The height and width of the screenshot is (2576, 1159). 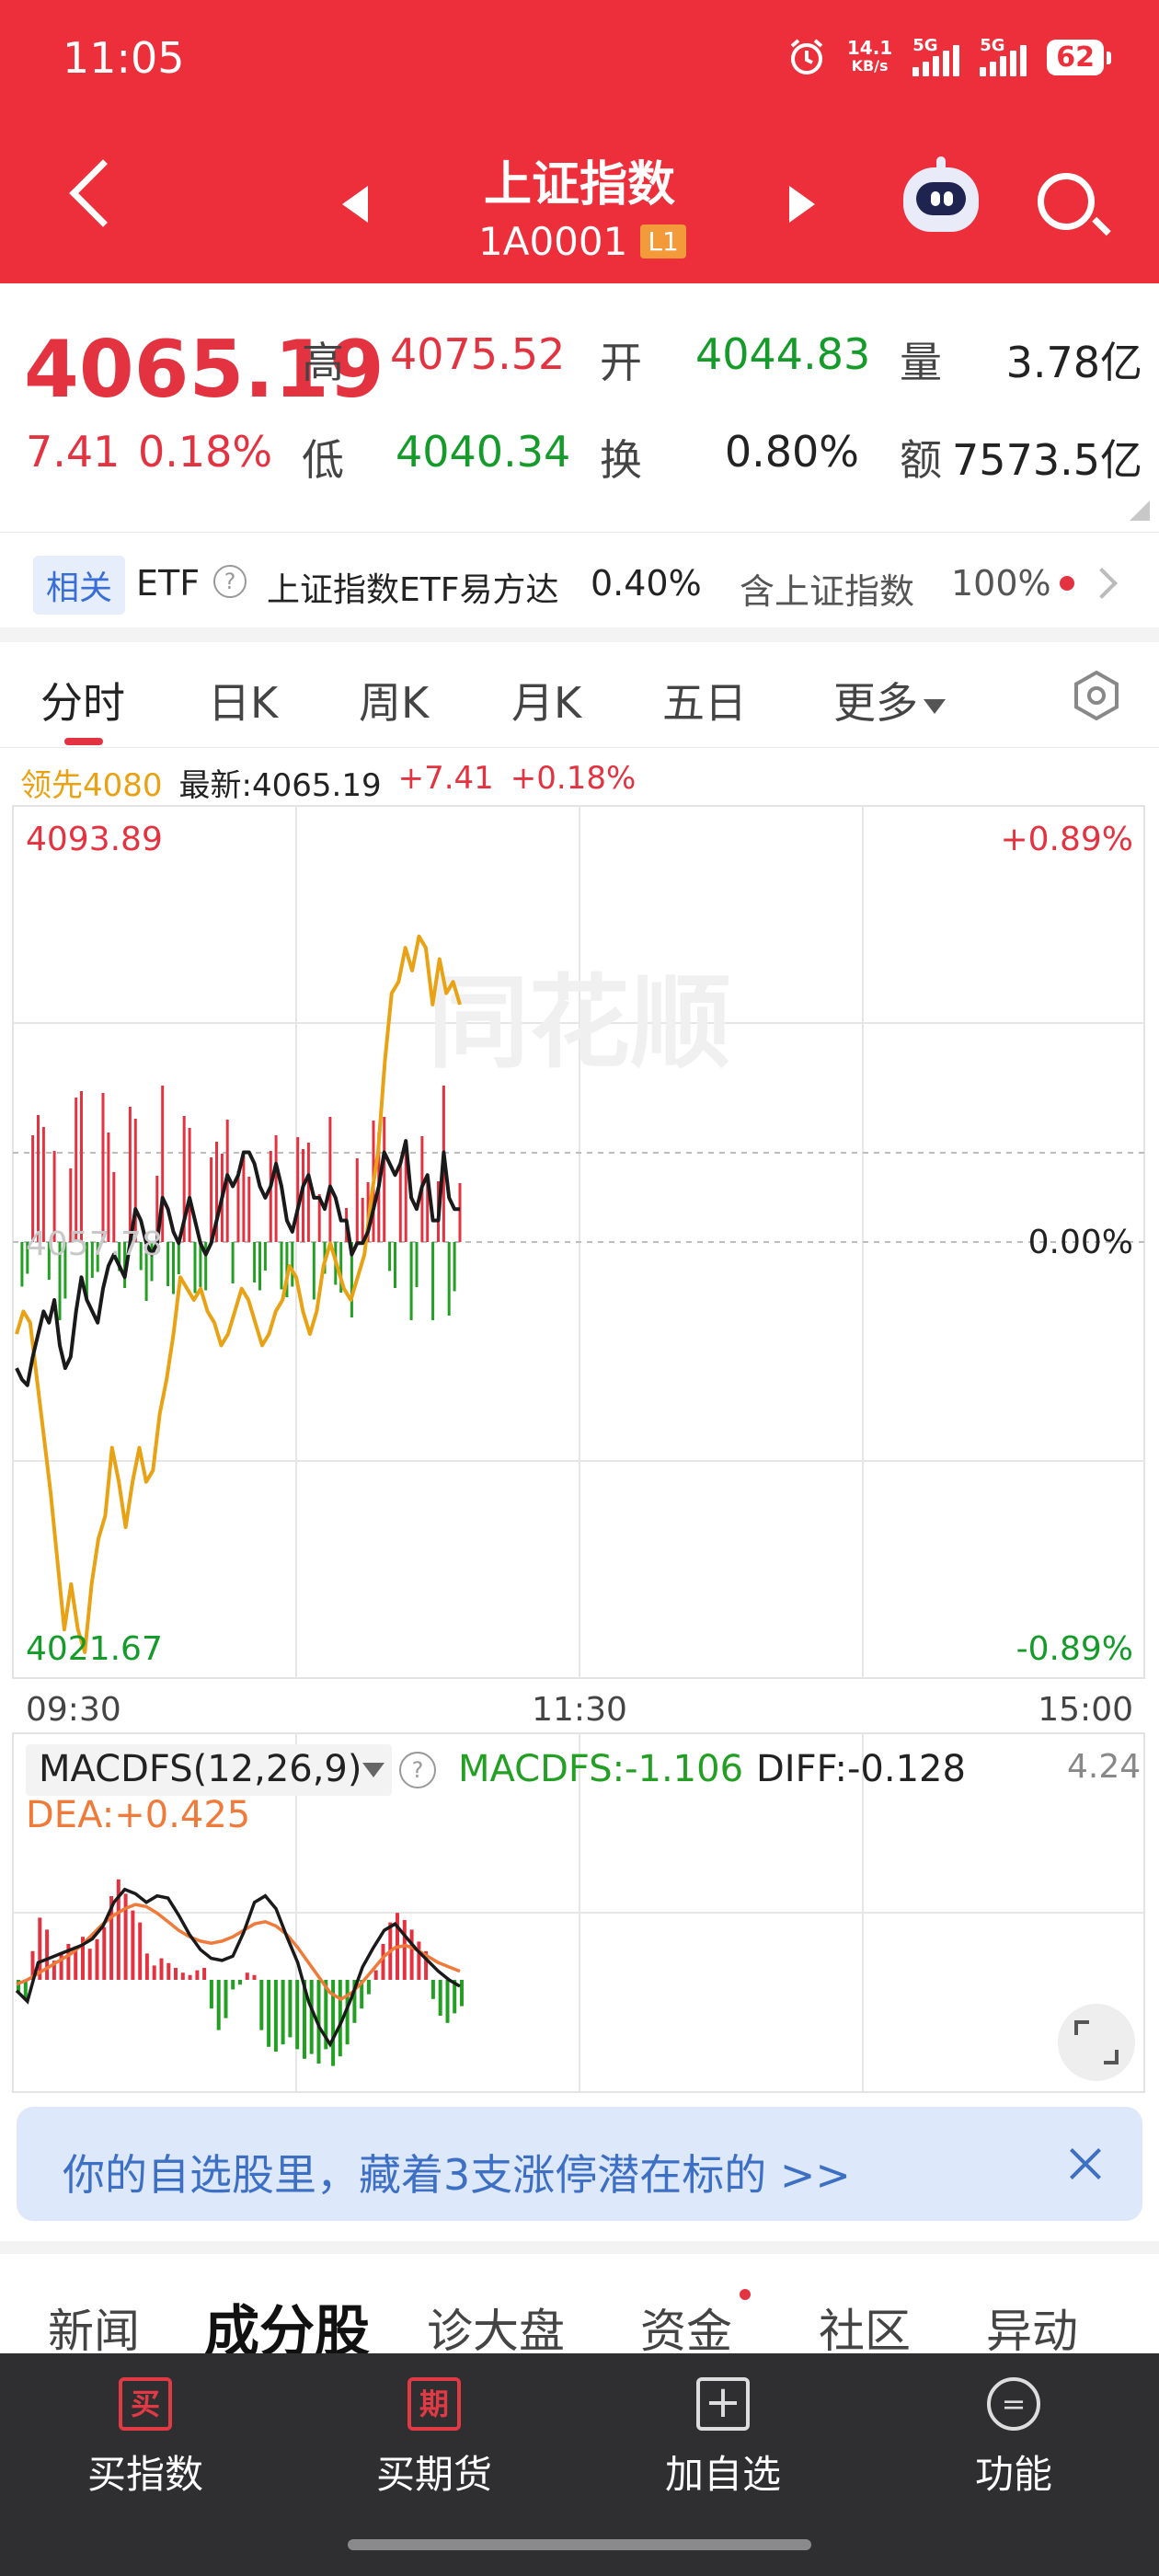 I want to click on tab-monthly-k: 月K, so click(x=546, y=700).